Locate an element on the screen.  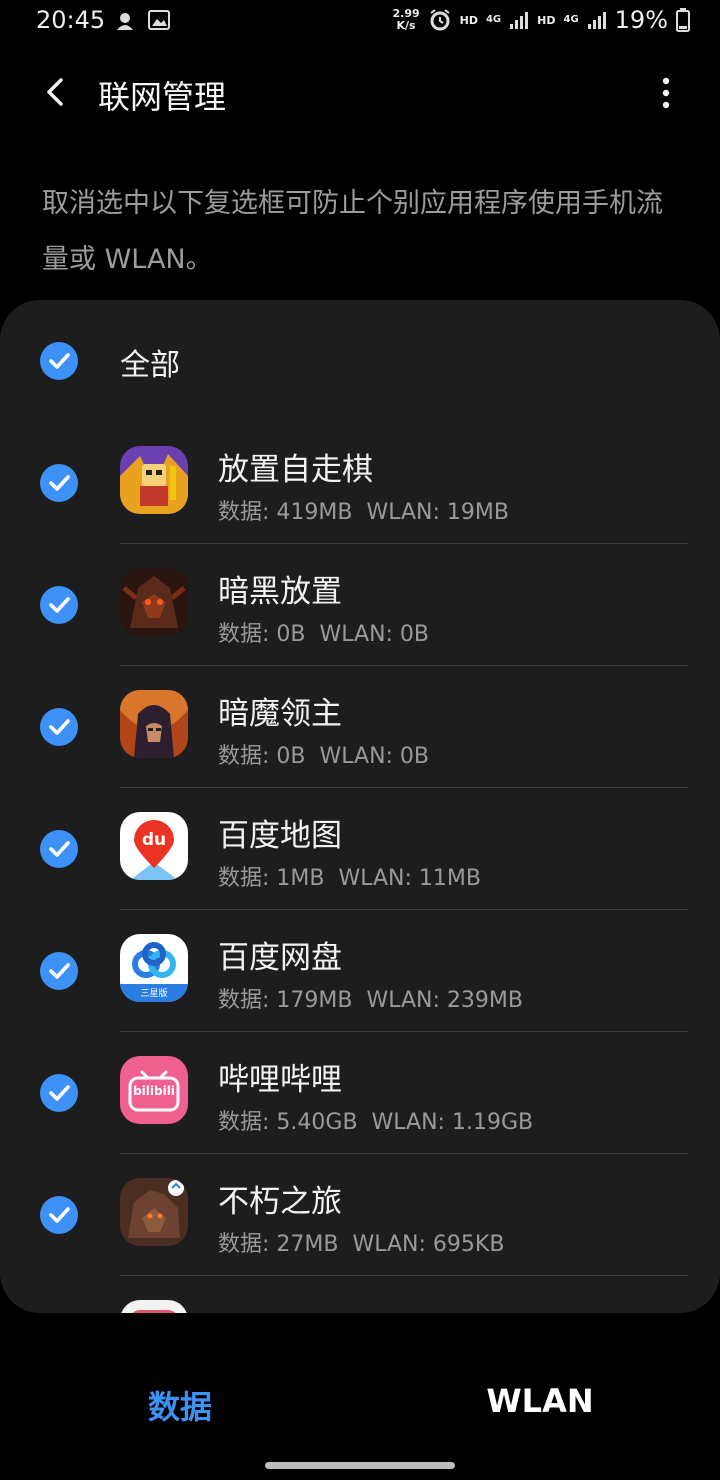
app-usage: 数据: 419MB WLAN: 19MB is located at coordinates (370, 510).